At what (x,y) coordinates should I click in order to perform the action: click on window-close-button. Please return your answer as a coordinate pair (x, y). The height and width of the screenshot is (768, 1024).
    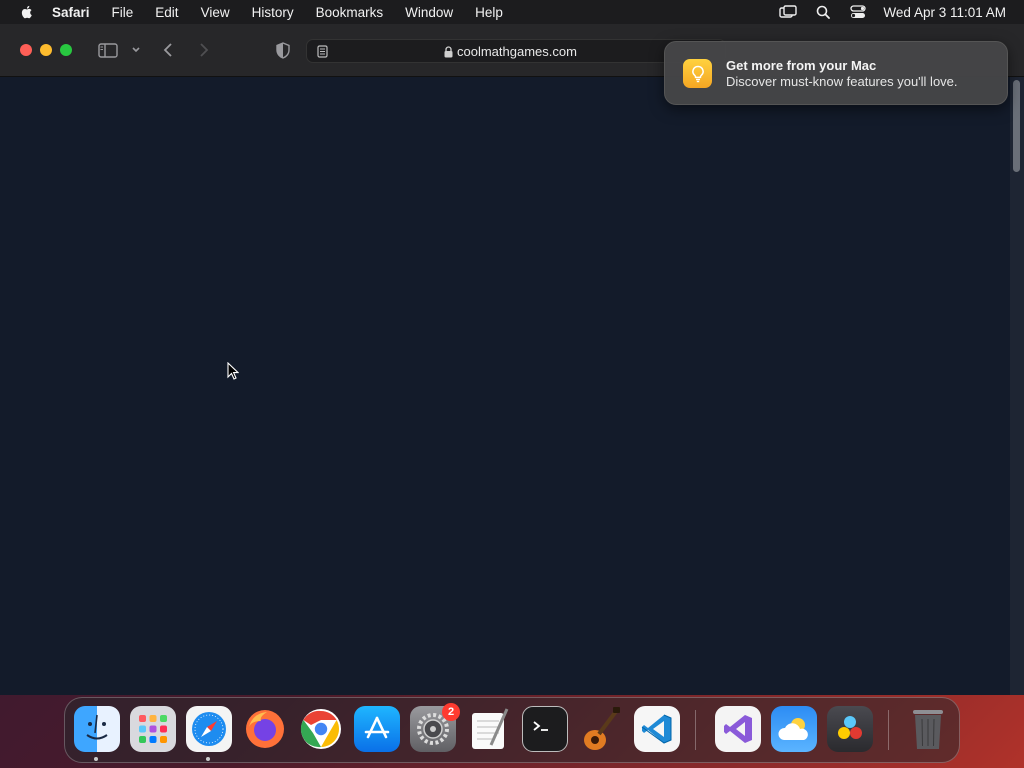
    Looking at the image, I should click on (26, 50).